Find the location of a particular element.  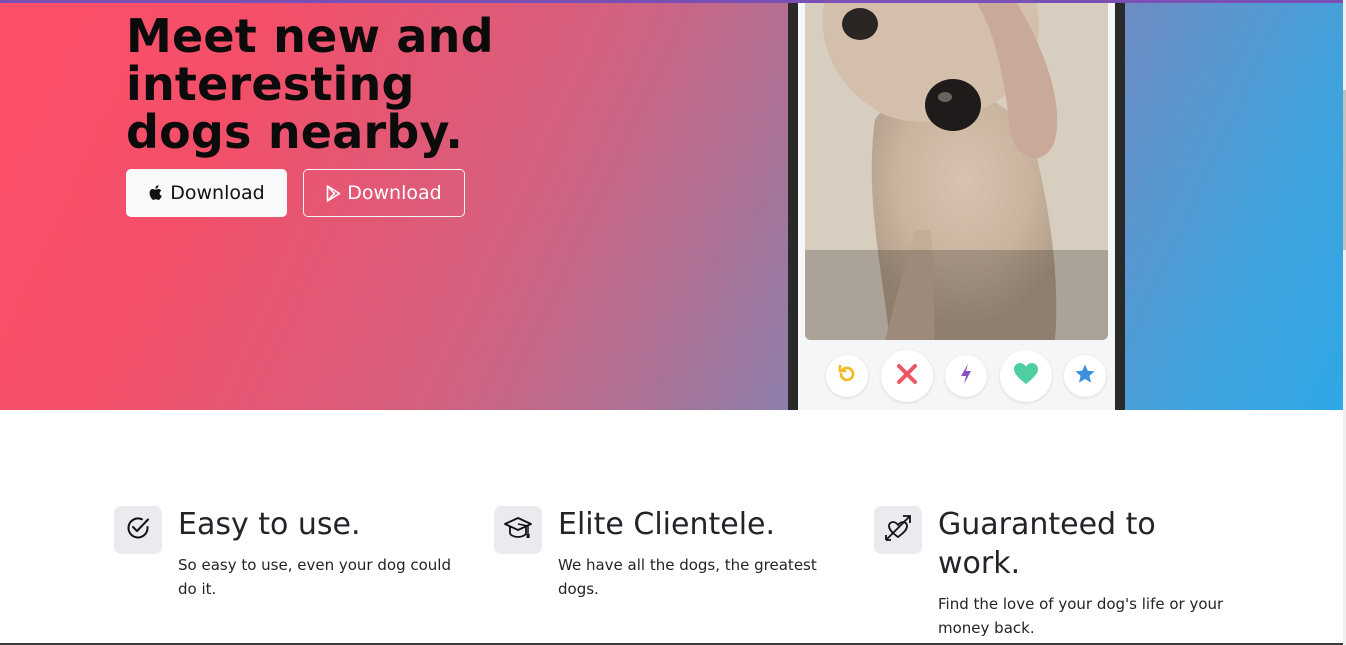

like-heart-icon is located at coordinates (1026, 376).